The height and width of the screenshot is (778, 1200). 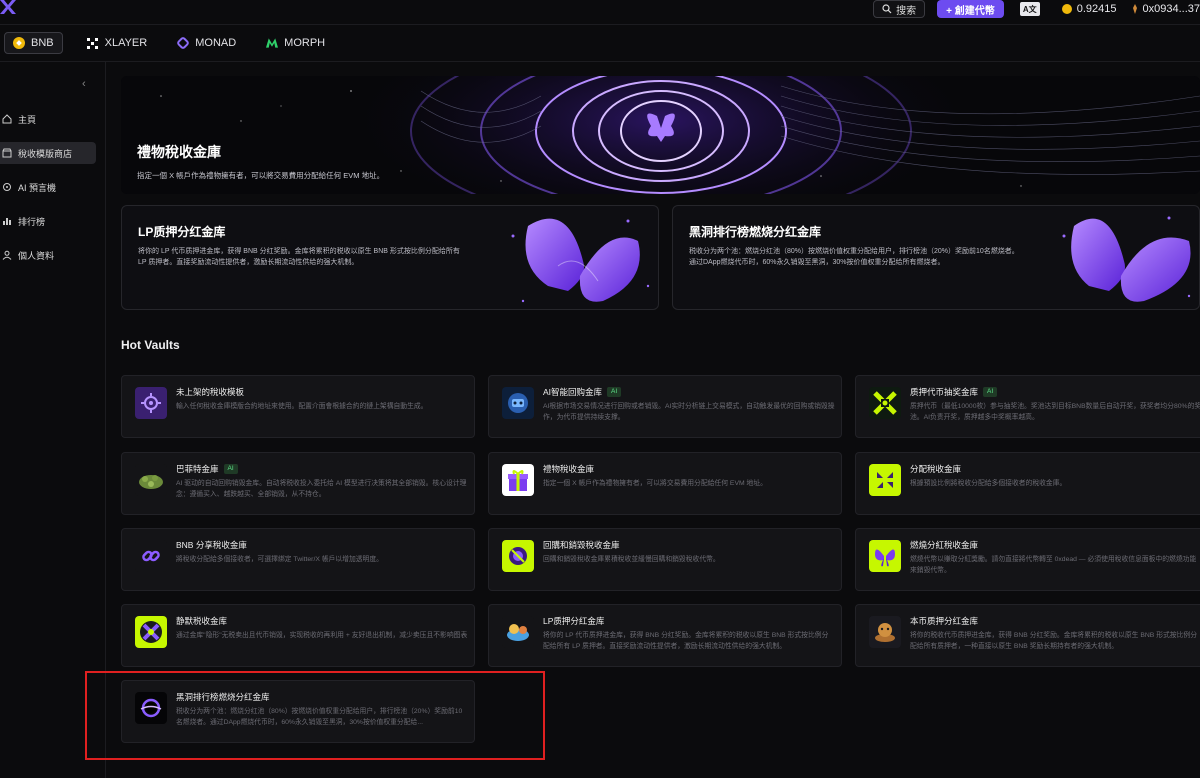 What do you see at coordinates (27, 119) in the screenshot?
I see `sidebar-item-label: 主頁` at bounding box center [27, 119].